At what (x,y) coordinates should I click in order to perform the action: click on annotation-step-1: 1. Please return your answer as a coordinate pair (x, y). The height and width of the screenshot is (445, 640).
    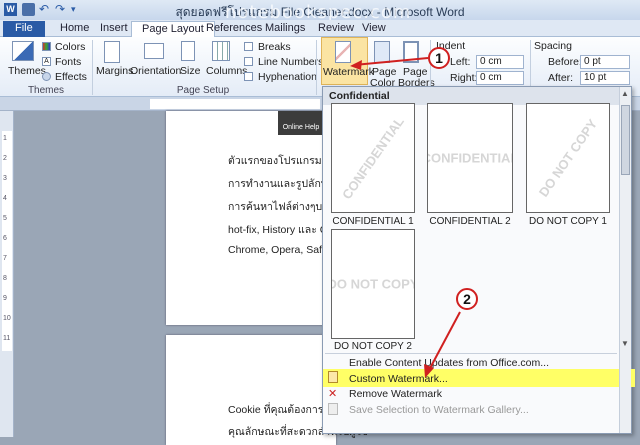
    Looking at the image, I should click on (439, 58).